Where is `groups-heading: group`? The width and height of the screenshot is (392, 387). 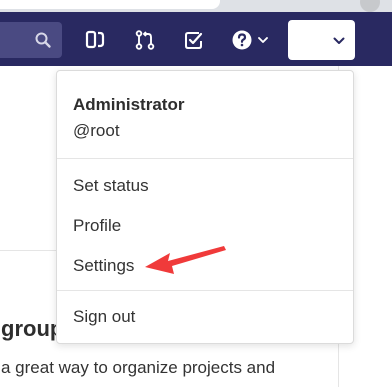
groups-heading: group is located at coordinates (32, 328).